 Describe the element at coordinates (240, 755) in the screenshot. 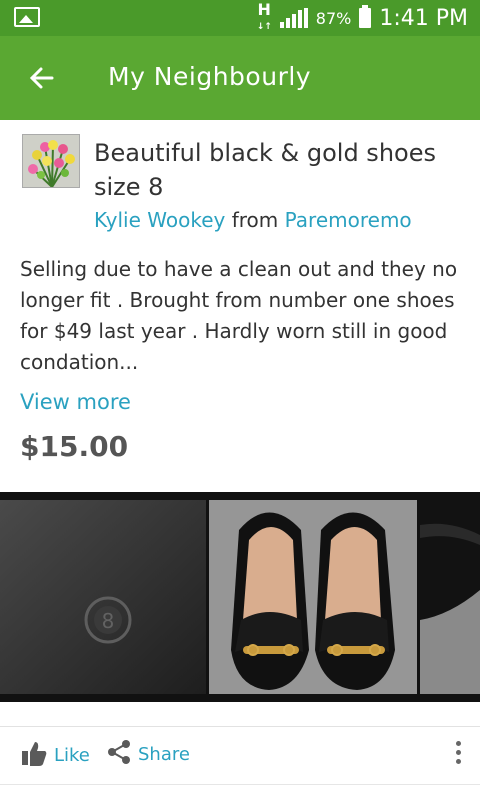

I see `action-bar: Like Share` at that location.